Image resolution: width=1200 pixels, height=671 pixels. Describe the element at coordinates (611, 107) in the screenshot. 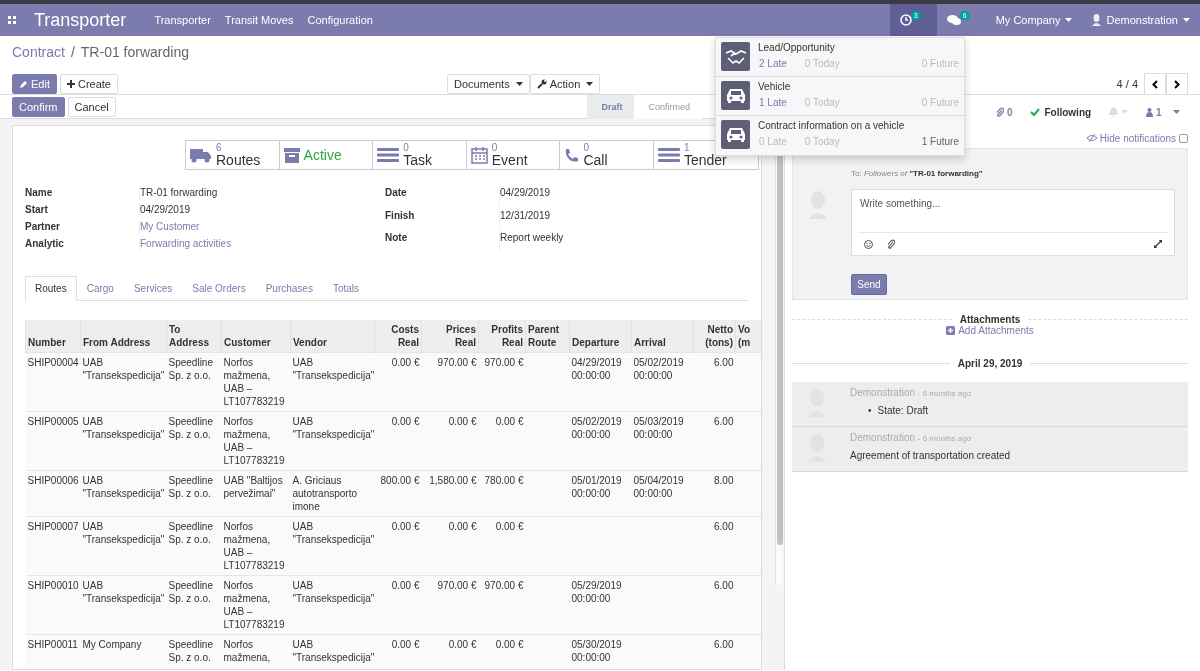

I see `status-stage: Draft` at that location.